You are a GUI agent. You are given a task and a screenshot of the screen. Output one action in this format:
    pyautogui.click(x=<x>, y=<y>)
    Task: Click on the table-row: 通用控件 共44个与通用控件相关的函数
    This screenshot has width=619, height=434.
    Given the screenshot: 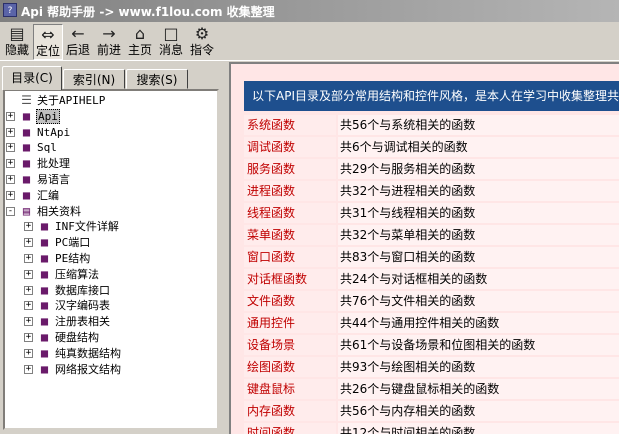 What is the action you would take?
    pyautogui.click(x=431, y=323)
    